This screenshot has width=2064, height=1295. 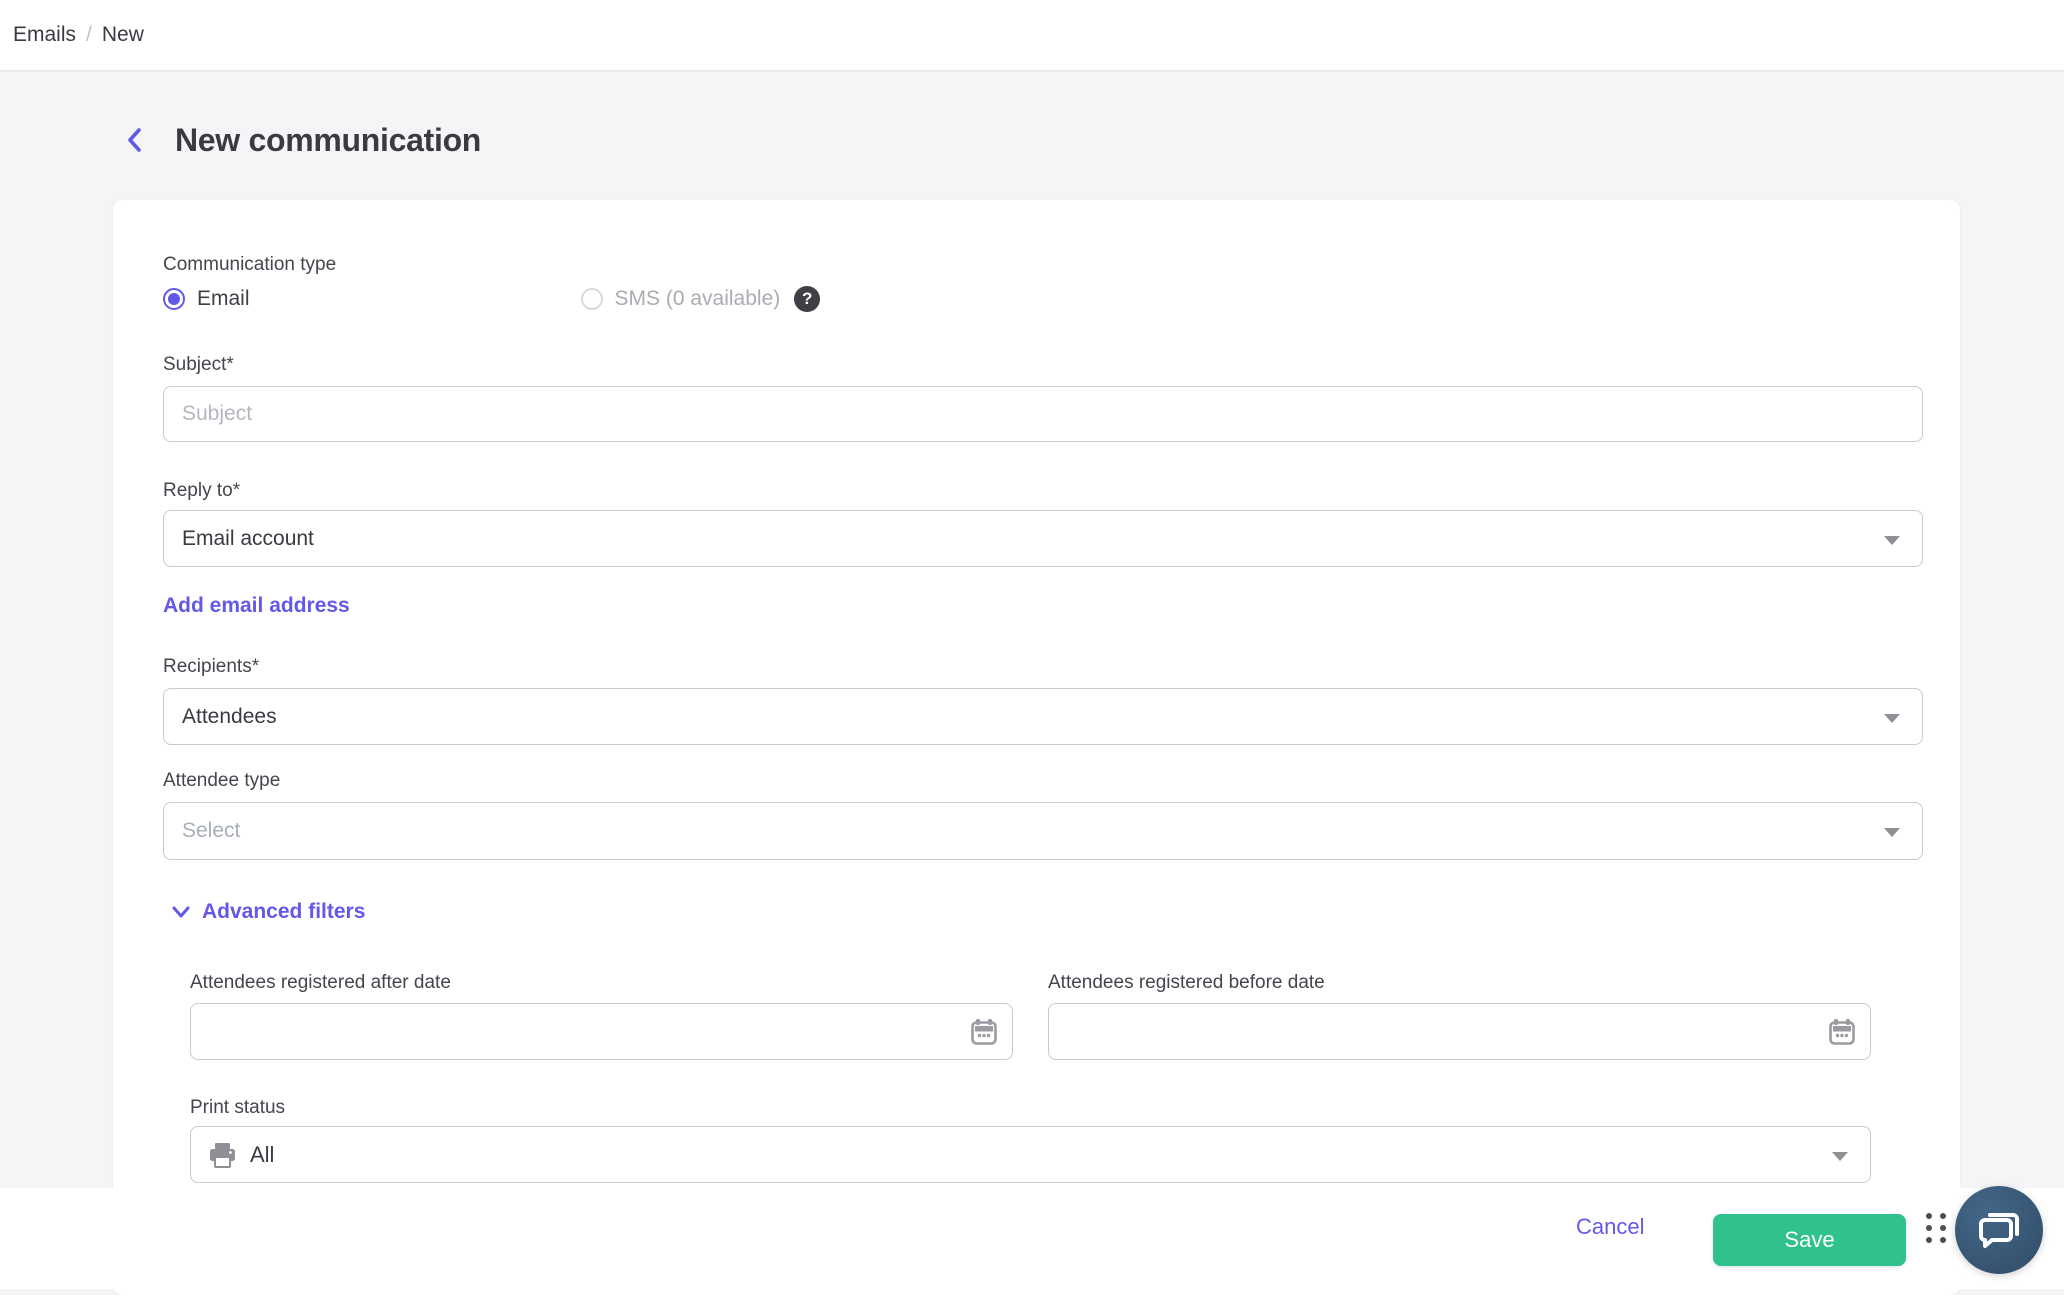 I want to click on recipients-value: Attendees, so click(x=229, y=716).